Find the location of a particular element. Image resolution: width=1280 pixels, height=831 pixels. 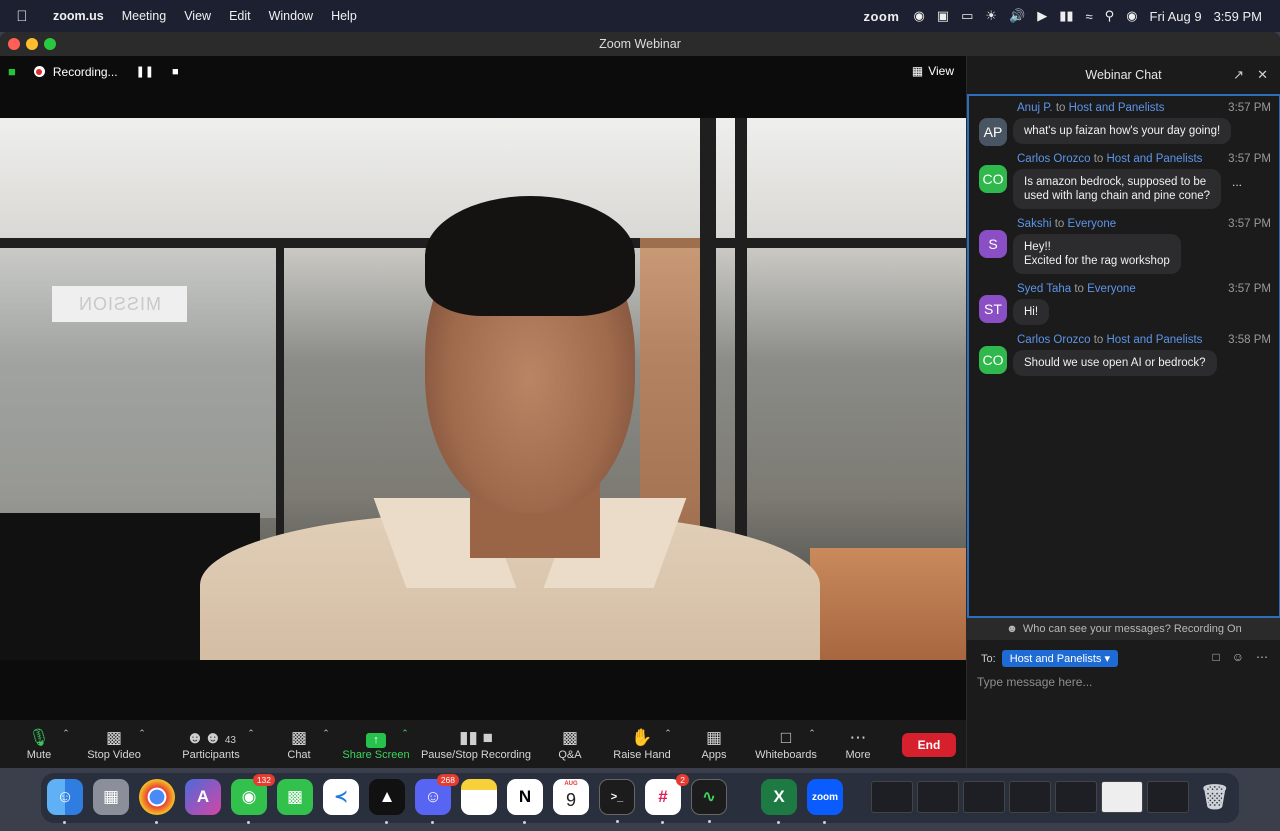

dock-vscode: ≺ is located at coordinates (341, 797).